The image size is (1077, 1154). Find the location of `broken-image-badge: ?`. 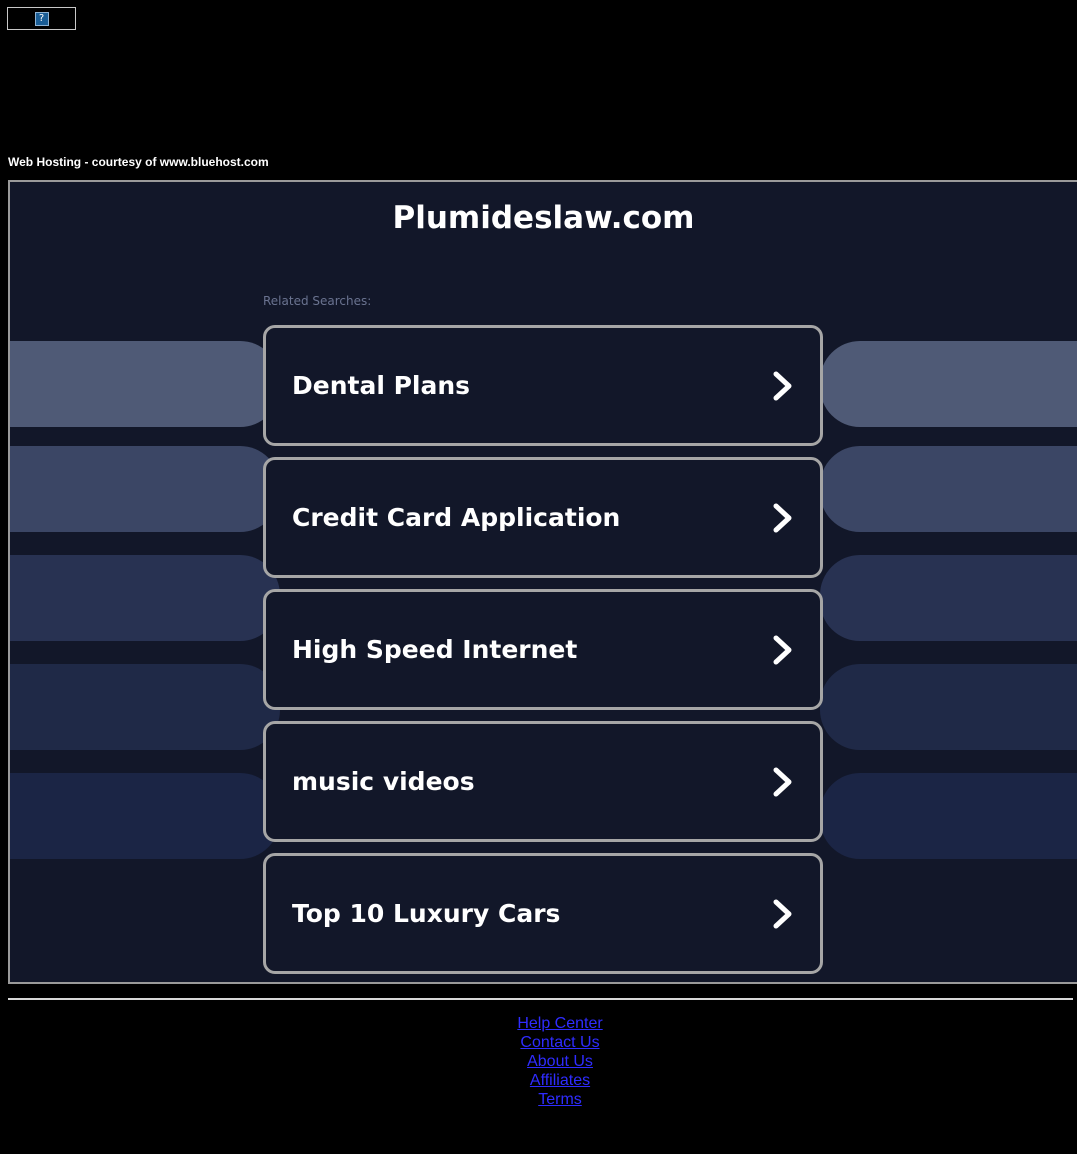

broken-image-badge: ? is located at coordinates (41, 18).